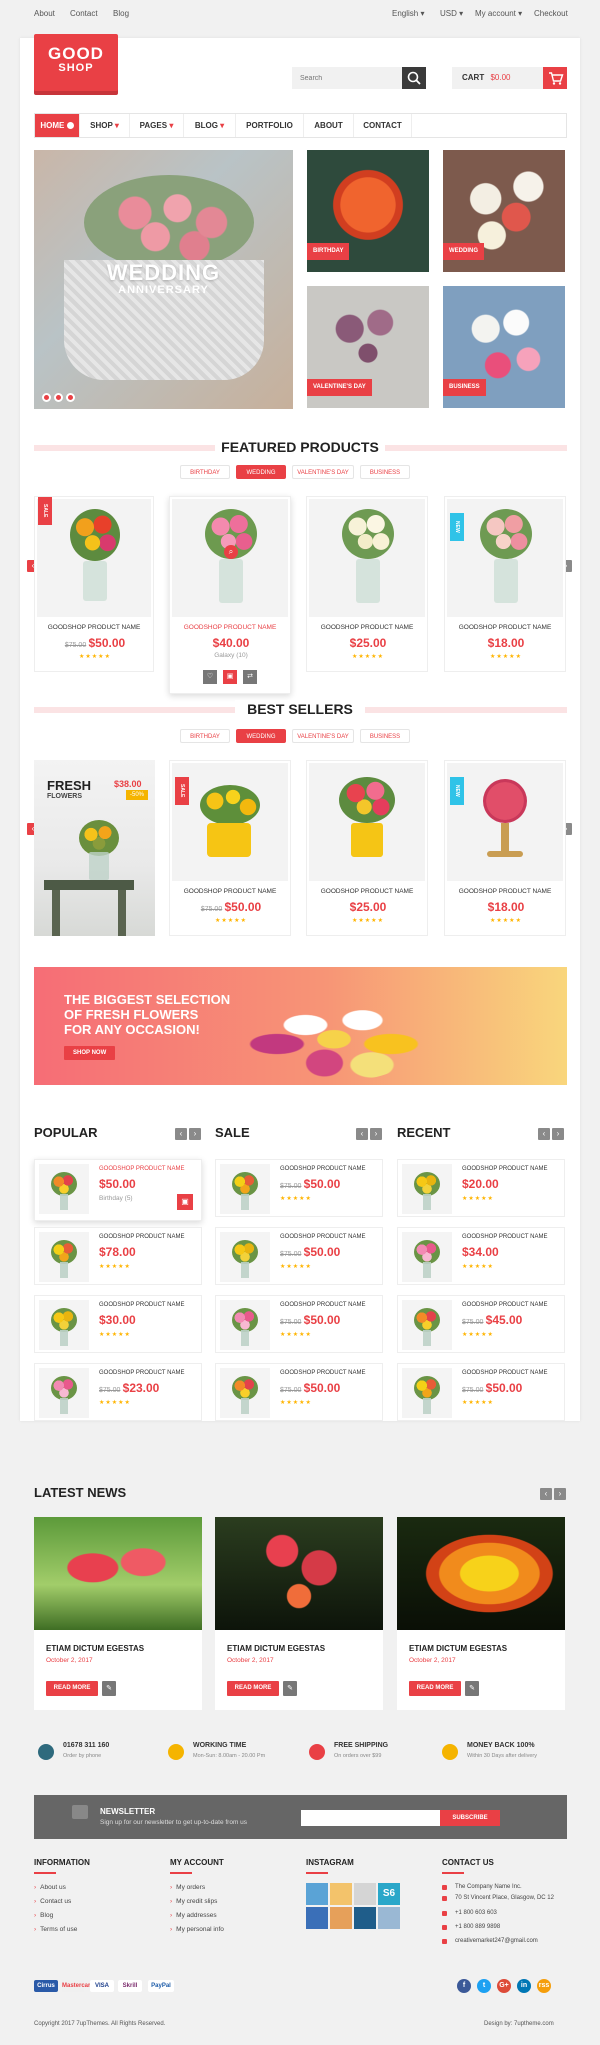 The height and width of the screenshot is (2045, 600). What do you see at coordinates (157, 125) in the screenshot?
I see `nav-pages: PAGES ▾` at bounding box center [157, 125].